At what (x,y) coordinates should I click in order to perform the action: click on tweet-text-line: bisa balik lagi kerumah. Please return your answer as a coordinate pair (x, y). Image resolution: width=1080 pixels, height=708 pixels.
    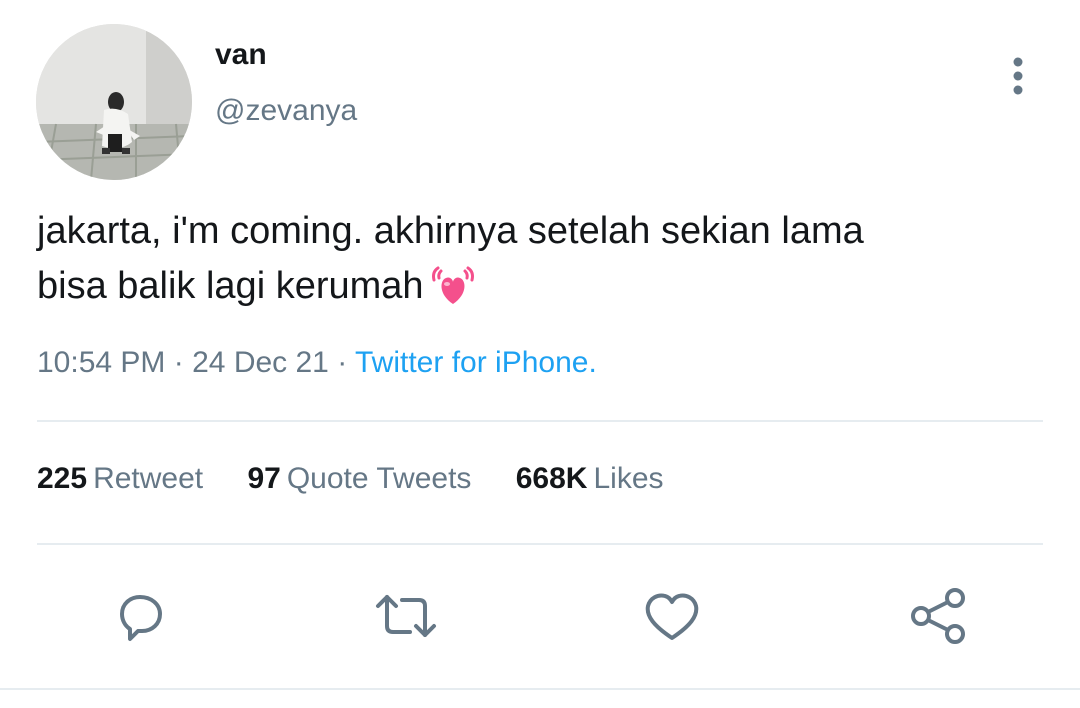
    Looking at the image, I should click on (537, 290).